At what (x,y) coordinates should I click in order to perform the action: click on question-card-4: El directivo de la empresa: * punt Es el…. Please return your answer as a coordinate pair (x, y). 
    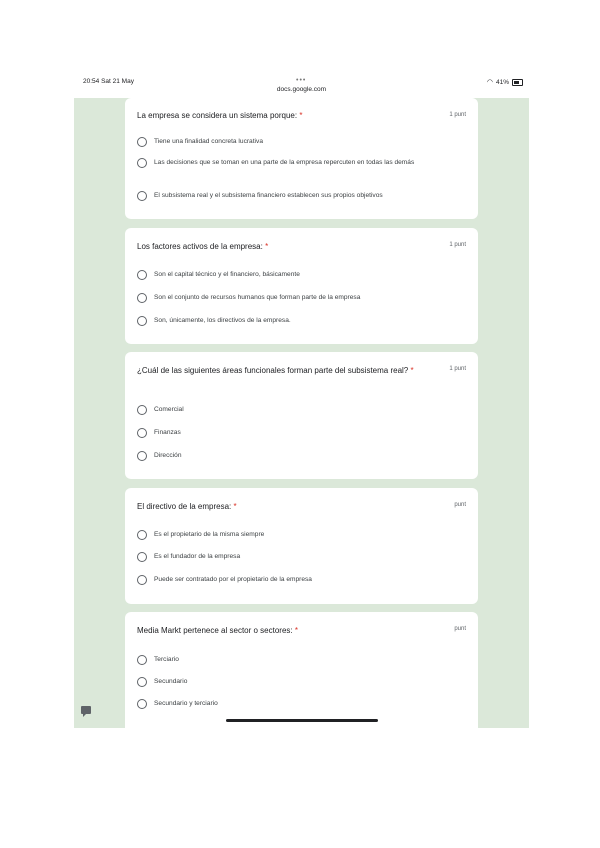
    Looking at the image, I should click on (301, 546).